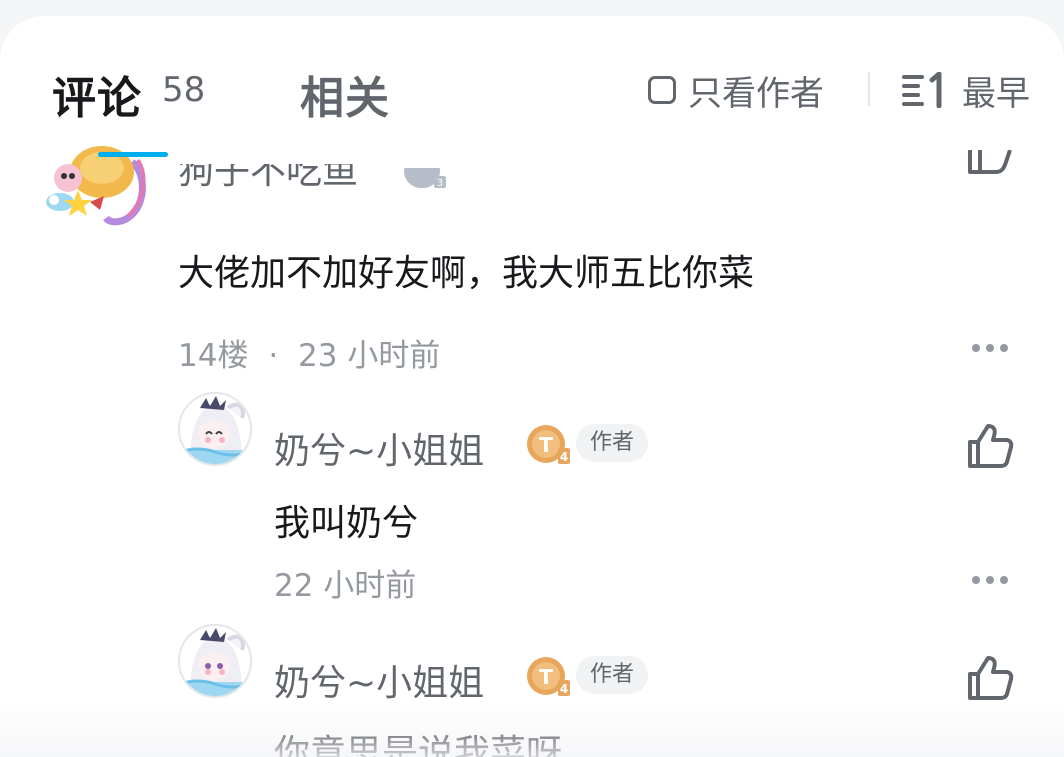  Describe the element at coordinates (418, 745) in the screenshot. I see `reply-text: 你意思是说我菜呀` at that location.